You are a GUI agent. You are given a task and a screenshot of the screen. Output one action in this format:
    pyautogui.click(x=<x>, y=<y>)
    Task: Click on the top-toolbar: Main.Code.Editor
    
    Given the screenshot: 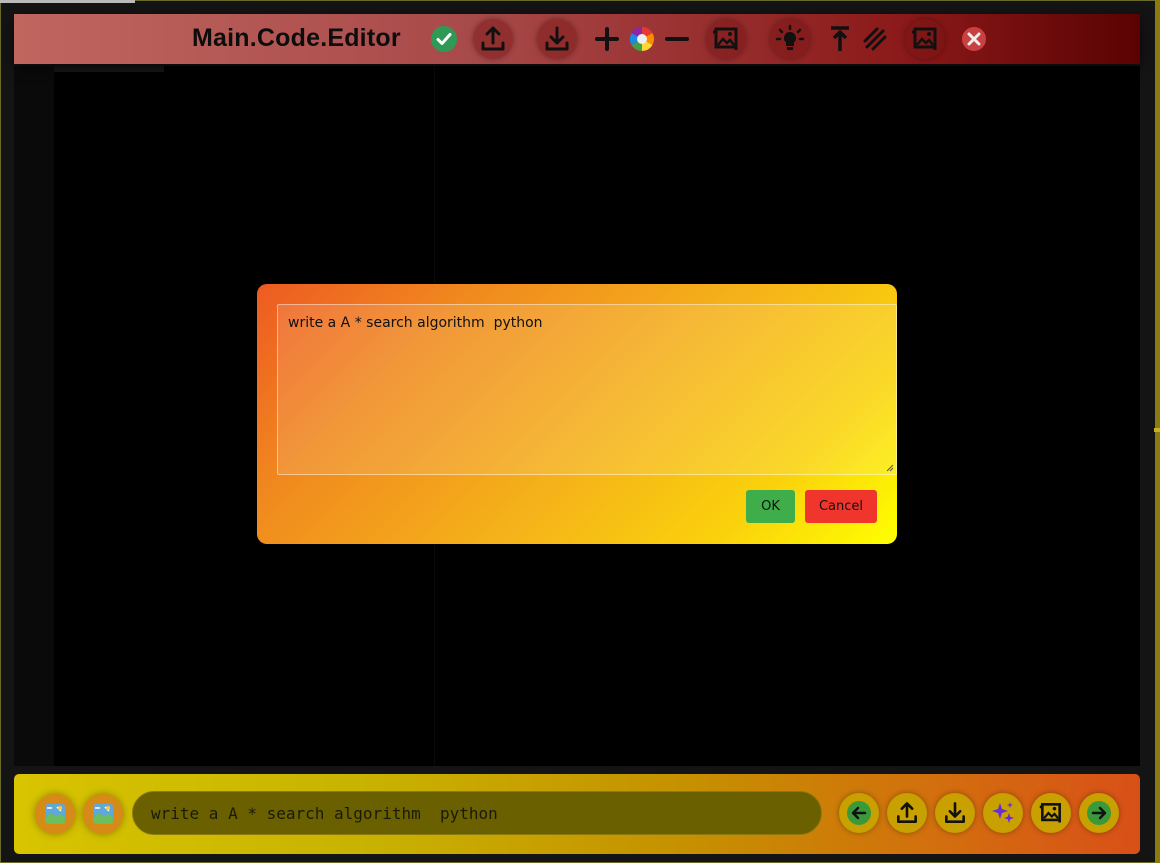 What is the action you would take?
    pyautogui.click(x=577, y=39)
    